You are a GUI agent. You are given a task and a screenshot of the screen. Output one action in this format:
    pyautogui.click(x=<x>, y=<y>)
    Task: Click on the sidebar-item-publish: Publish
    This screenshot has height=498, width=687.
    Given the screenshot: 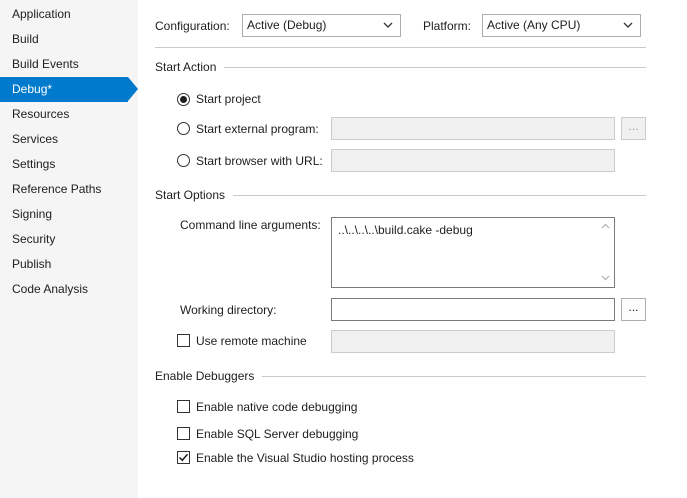 What is the action you would take?
    pyautogui.click(x=64, y=264)
    